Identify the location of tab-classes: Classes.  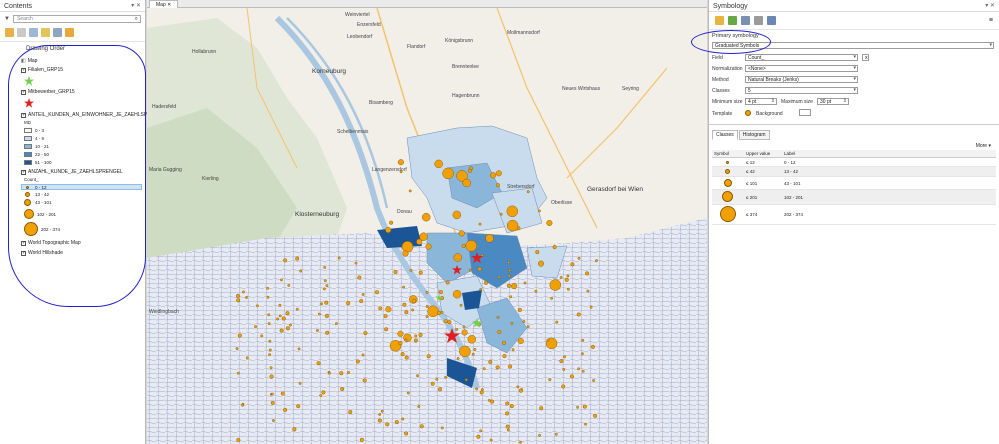
(725, 135).